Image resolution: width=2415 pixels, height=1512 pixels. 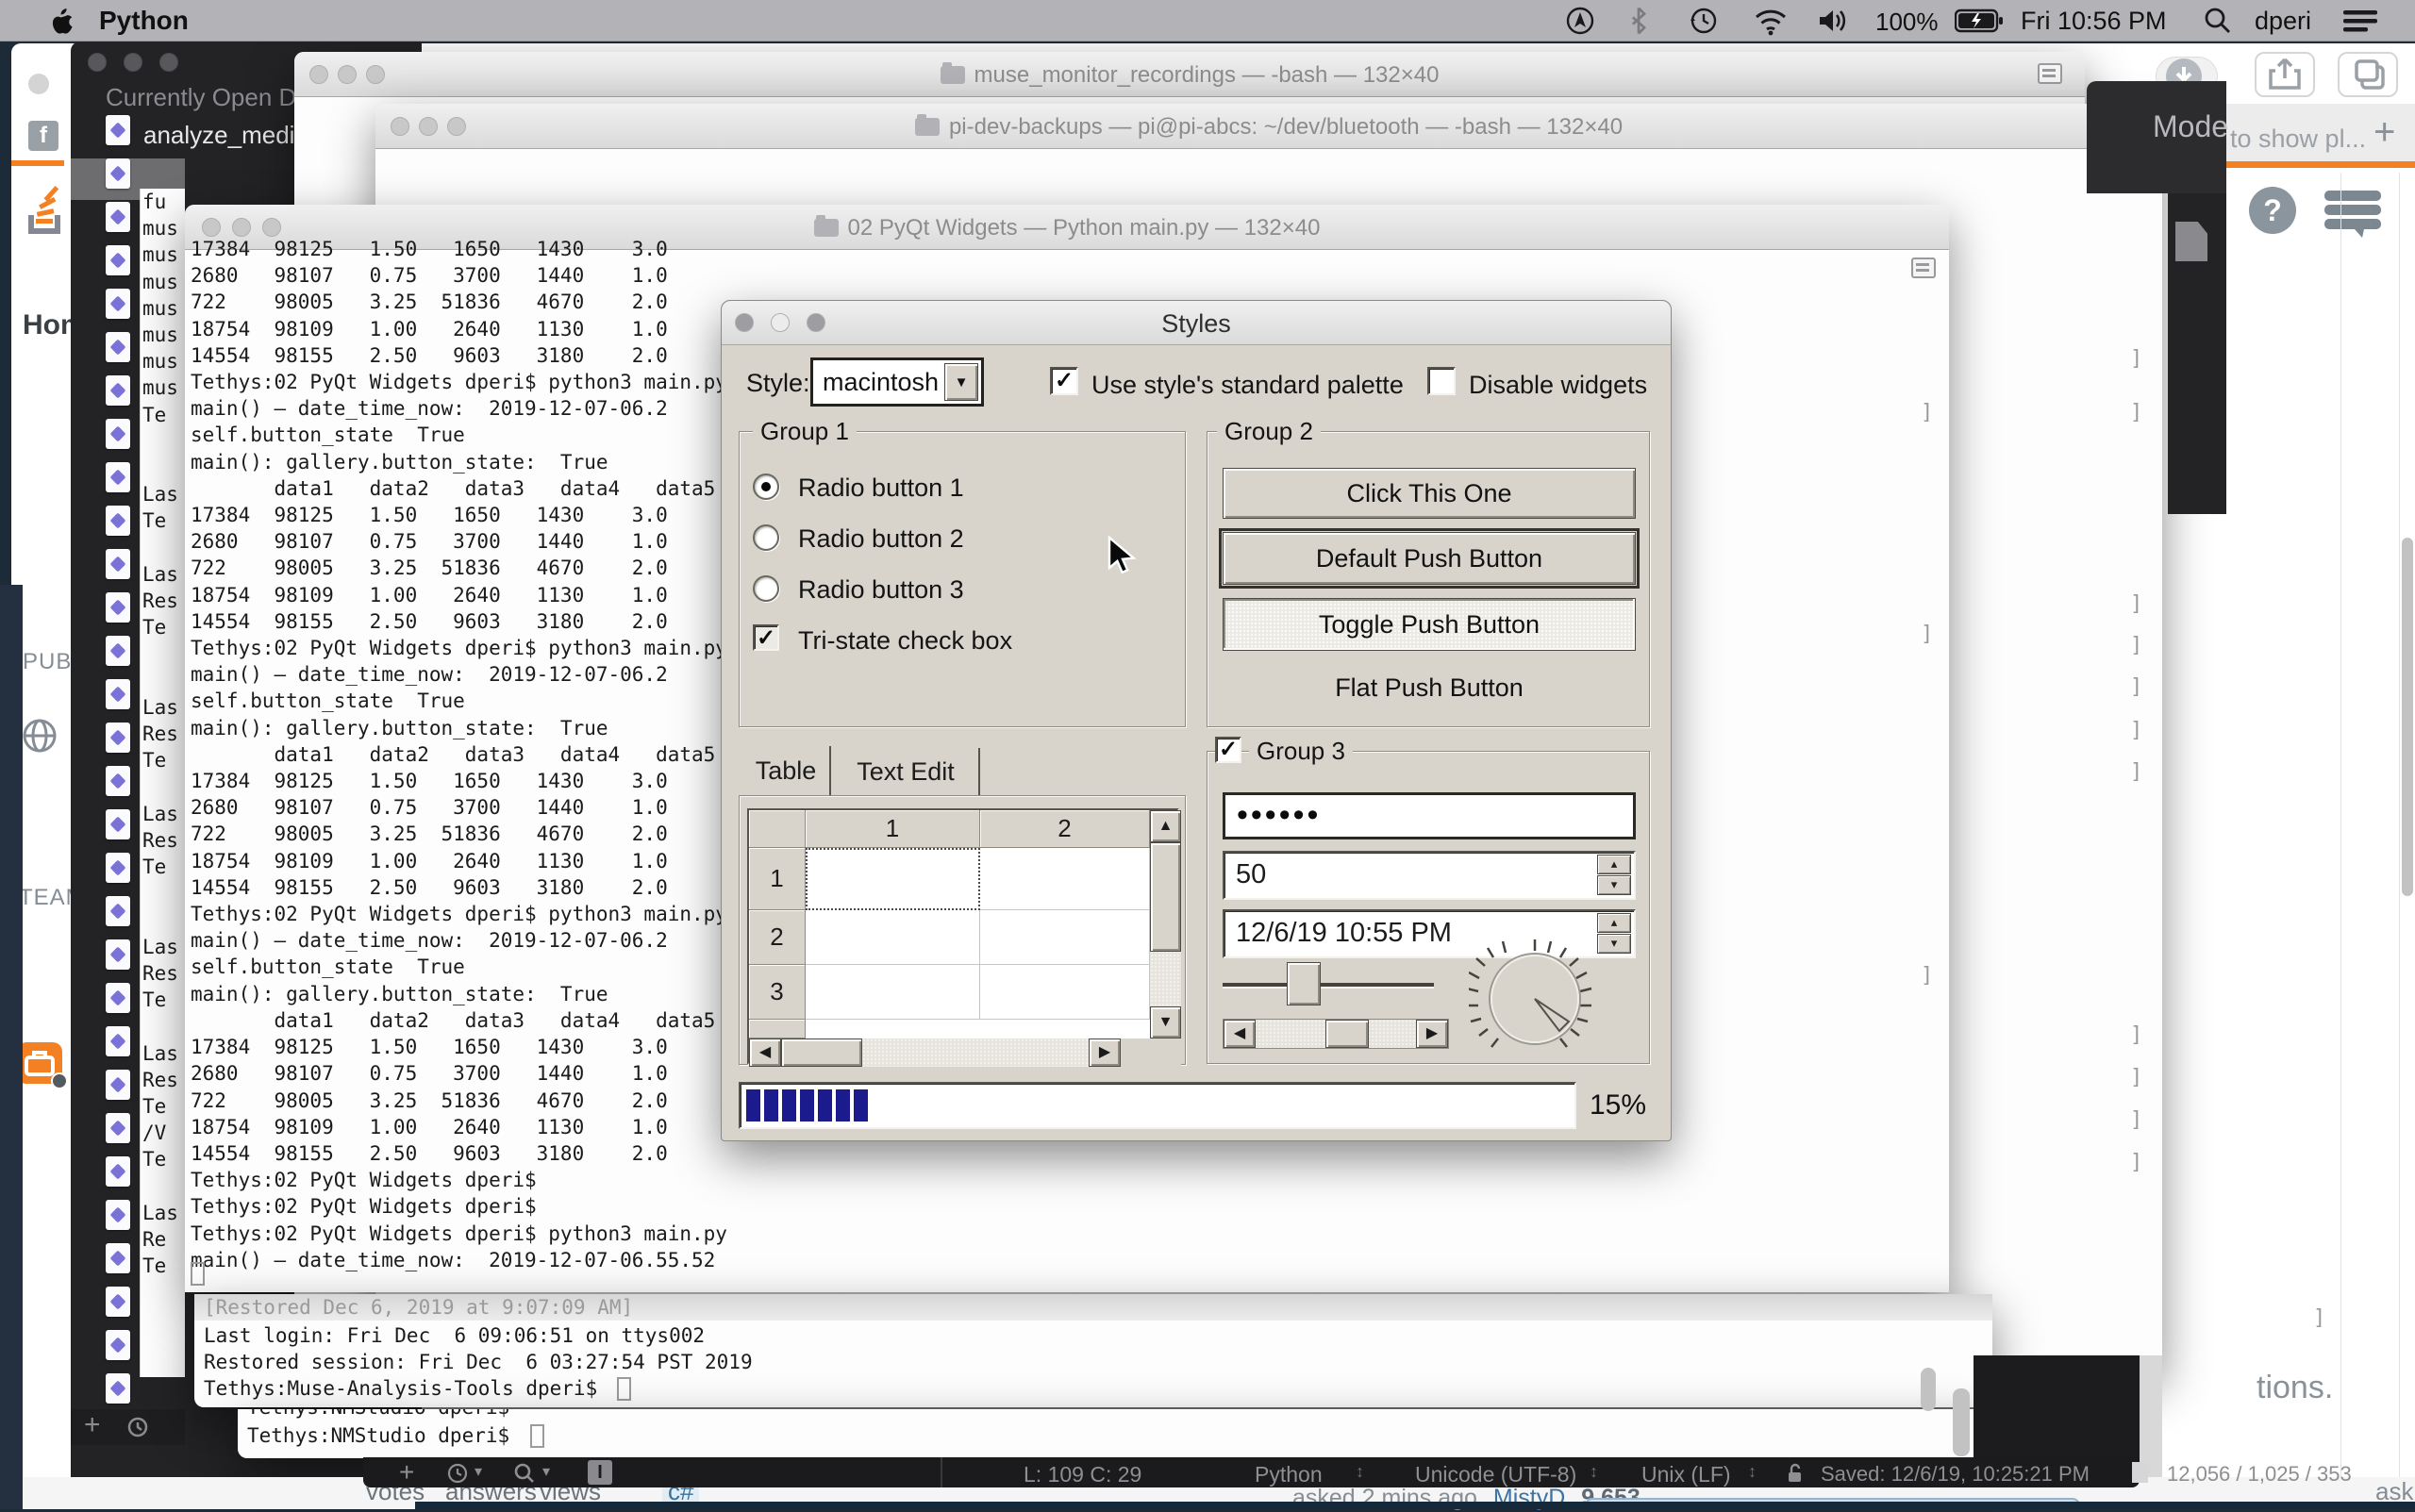 I want to click on menu-user-name: dperi, so click(x=2283, y=21).